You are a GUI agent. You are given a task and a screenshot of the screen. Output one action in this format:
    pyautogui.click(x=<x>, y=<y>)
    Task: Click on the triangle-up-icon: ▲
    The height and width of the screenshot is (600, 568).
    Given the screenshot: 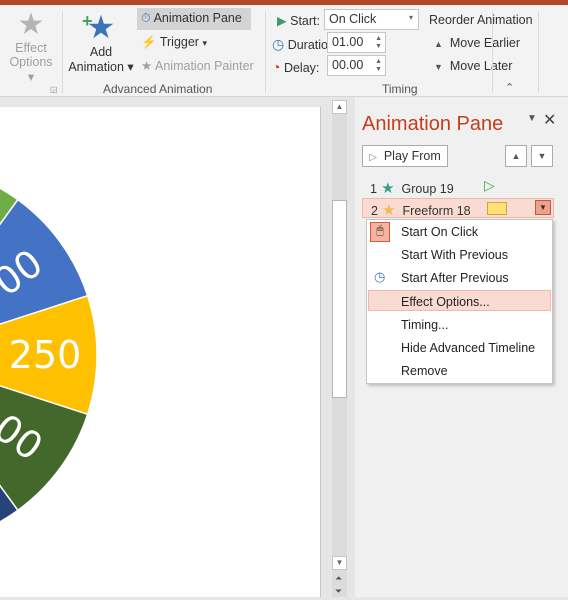 What is the action you would take?
    pyautogui.click(x=438, y=44)
    